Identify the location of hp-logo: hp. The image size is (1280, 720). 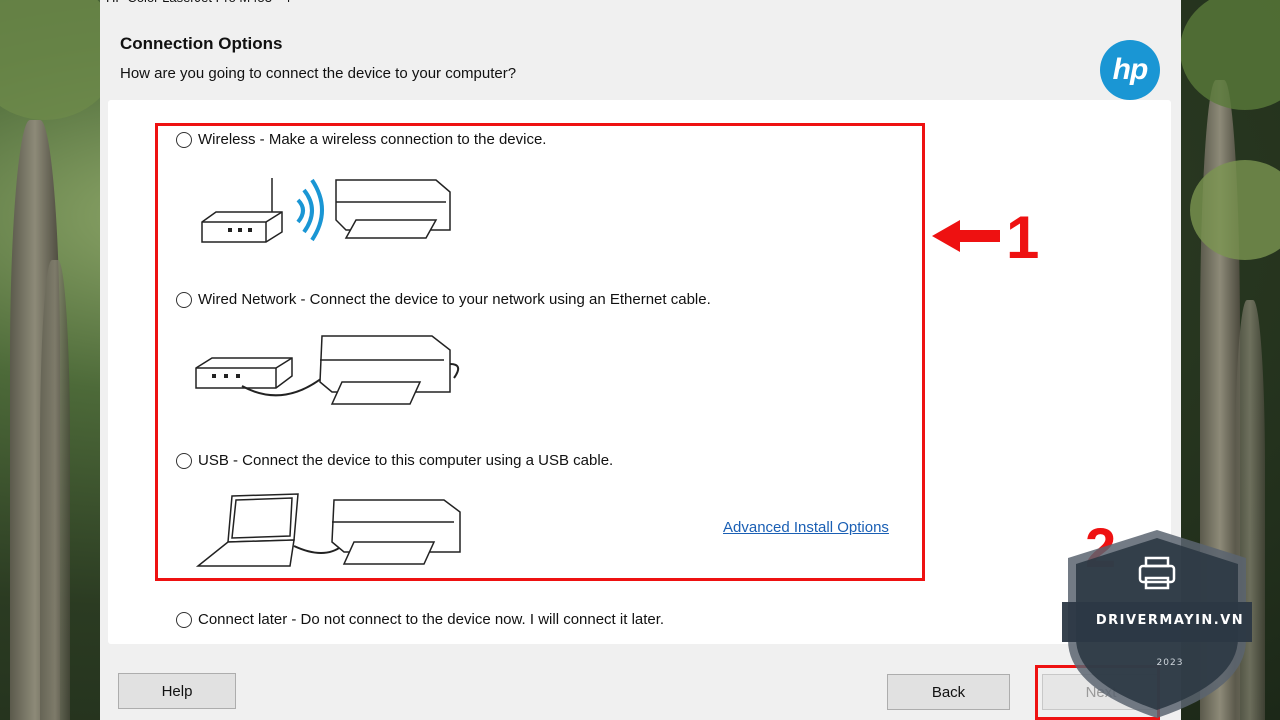
(1130, 70).